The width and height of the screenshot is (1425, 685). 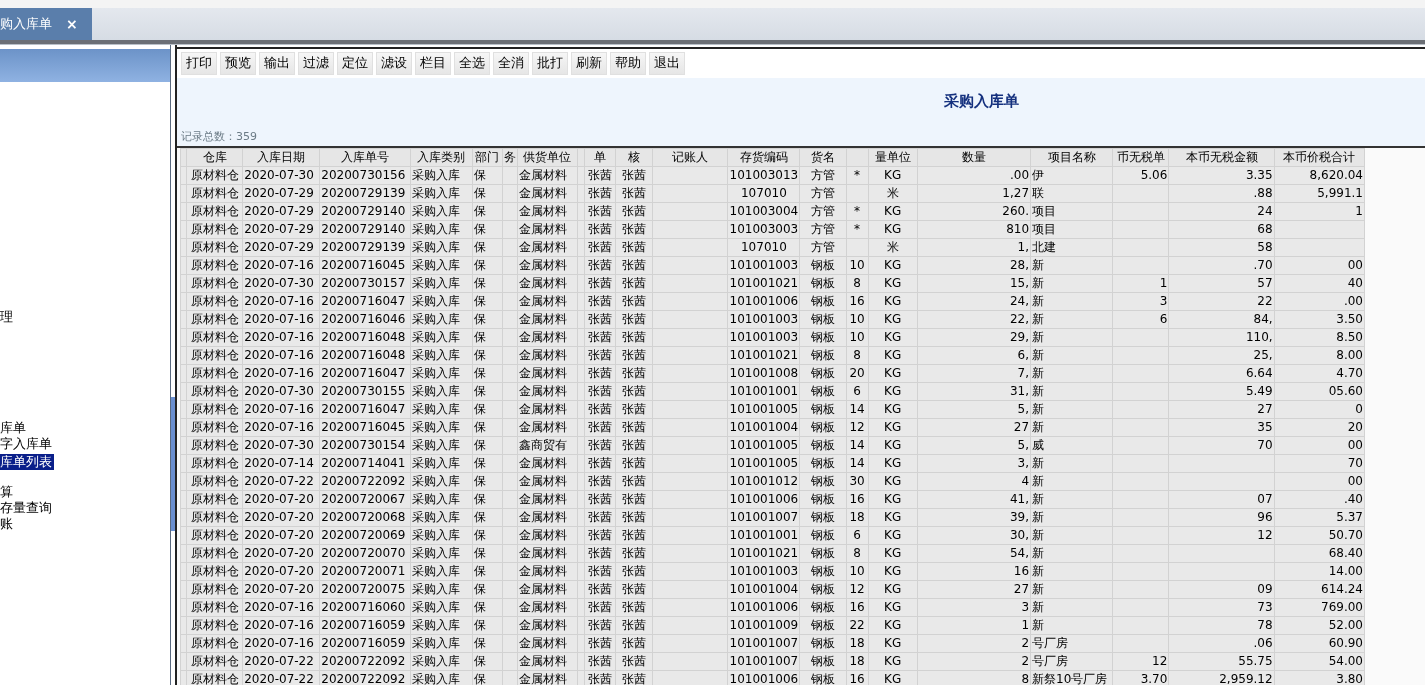 I want to click on column-header: 单, so click(x=600, y=157).